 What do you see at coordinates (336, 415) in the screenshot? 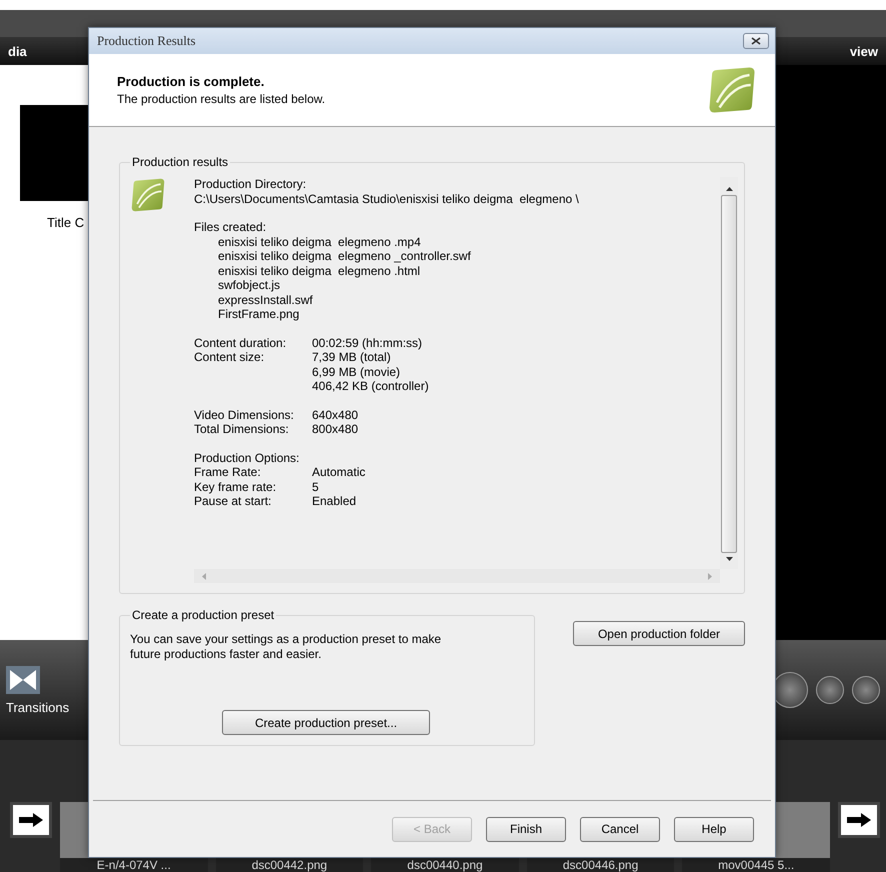
I see `result-value: 640x480` at bounding box center [336, 415].